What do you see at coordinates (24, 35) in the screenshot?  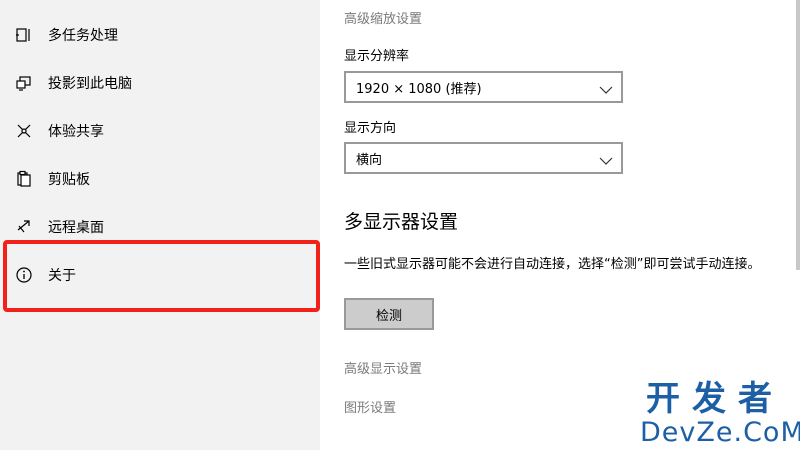 I see `multitasking-icon` at bounding box center [24, 35].